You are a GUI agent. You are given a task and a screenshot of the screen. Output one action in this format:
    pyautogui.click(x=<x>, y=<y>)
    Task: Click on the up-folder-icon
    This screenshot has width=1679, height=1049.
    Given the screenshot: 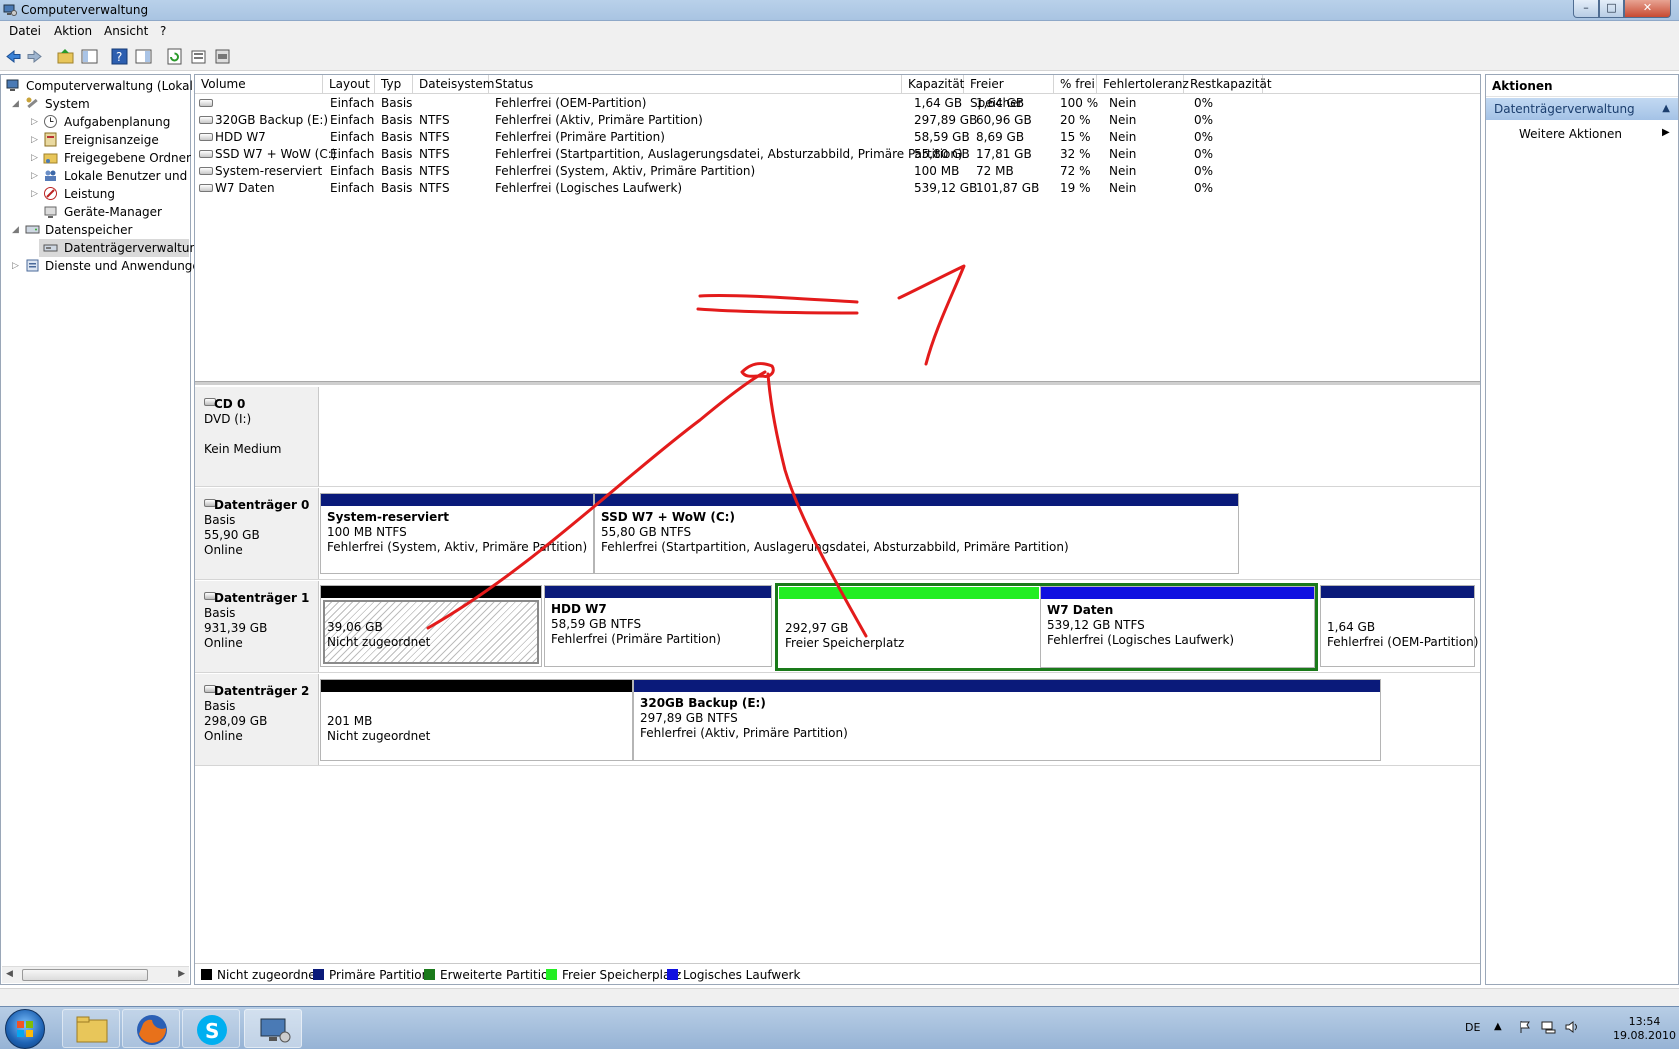 What is the action you would take?
    pyautogui.click(x=65, y=56)
    